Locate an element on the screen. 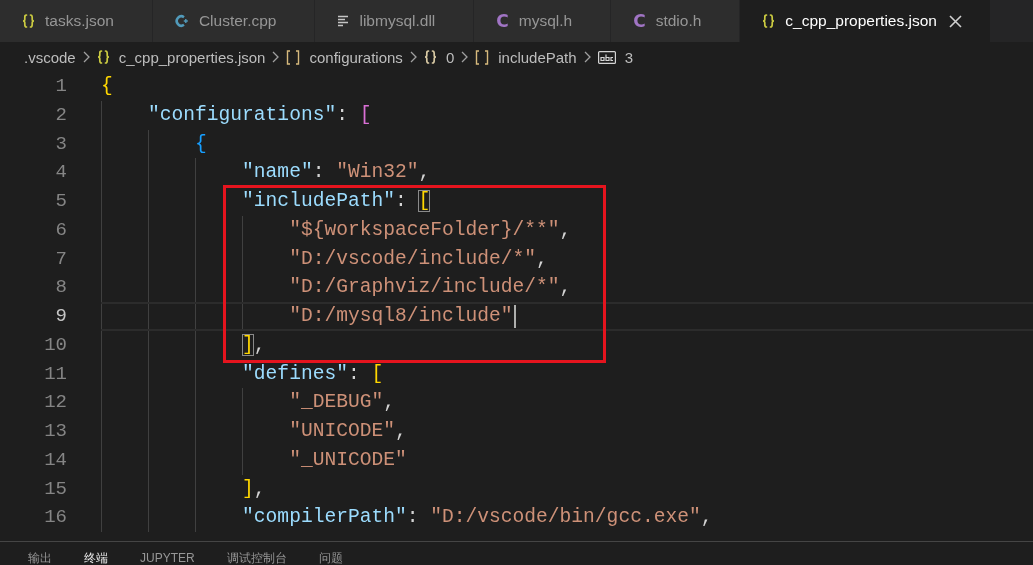 This screenshot has height=565, width=1033. breadcrumb-item: 0 is located at coordinates (439, 57).